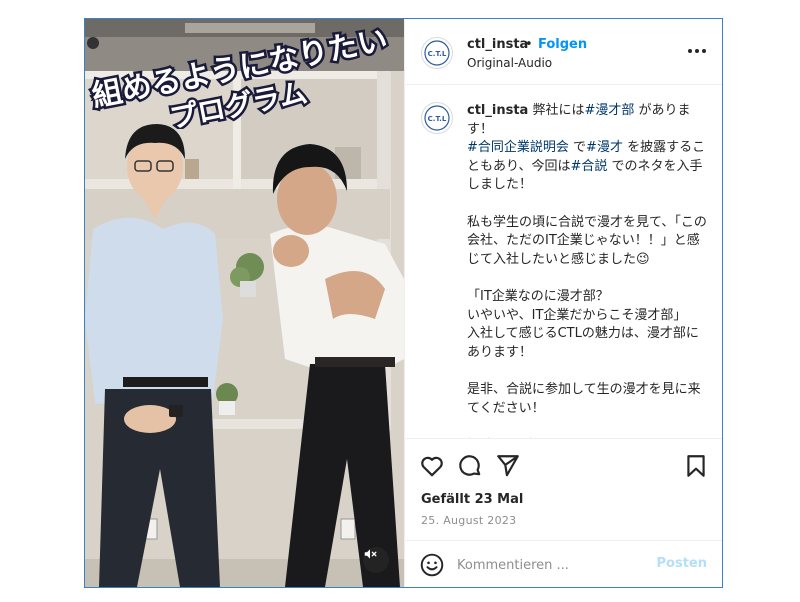  What do you see at coordinates (470, 466) in the screenshot?
I see `comment-bubble-icon` at bounding box center [470, 466].